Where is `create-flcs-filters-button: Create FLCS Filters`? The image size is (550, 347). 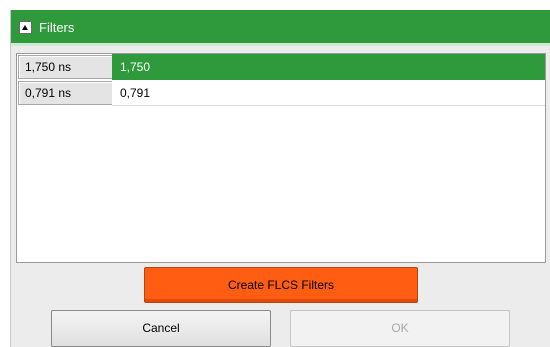 create-flcs-filters-button: Create FLCS Filters is located at coordinates (281, 285).